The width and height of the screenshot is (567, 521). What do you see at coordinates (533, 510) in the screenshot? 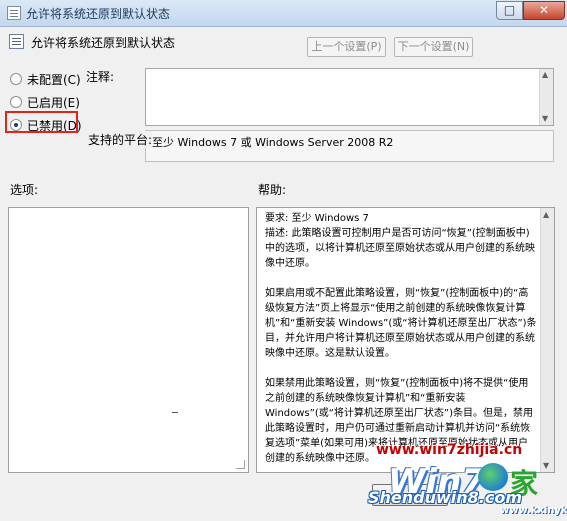
I see `watermark-small-url: www.kxinyk.com` at bounding box center [533, 510].